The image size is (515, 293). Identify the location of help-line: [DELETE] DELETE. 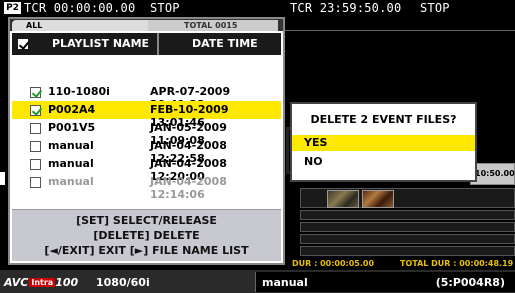
(146, 235).